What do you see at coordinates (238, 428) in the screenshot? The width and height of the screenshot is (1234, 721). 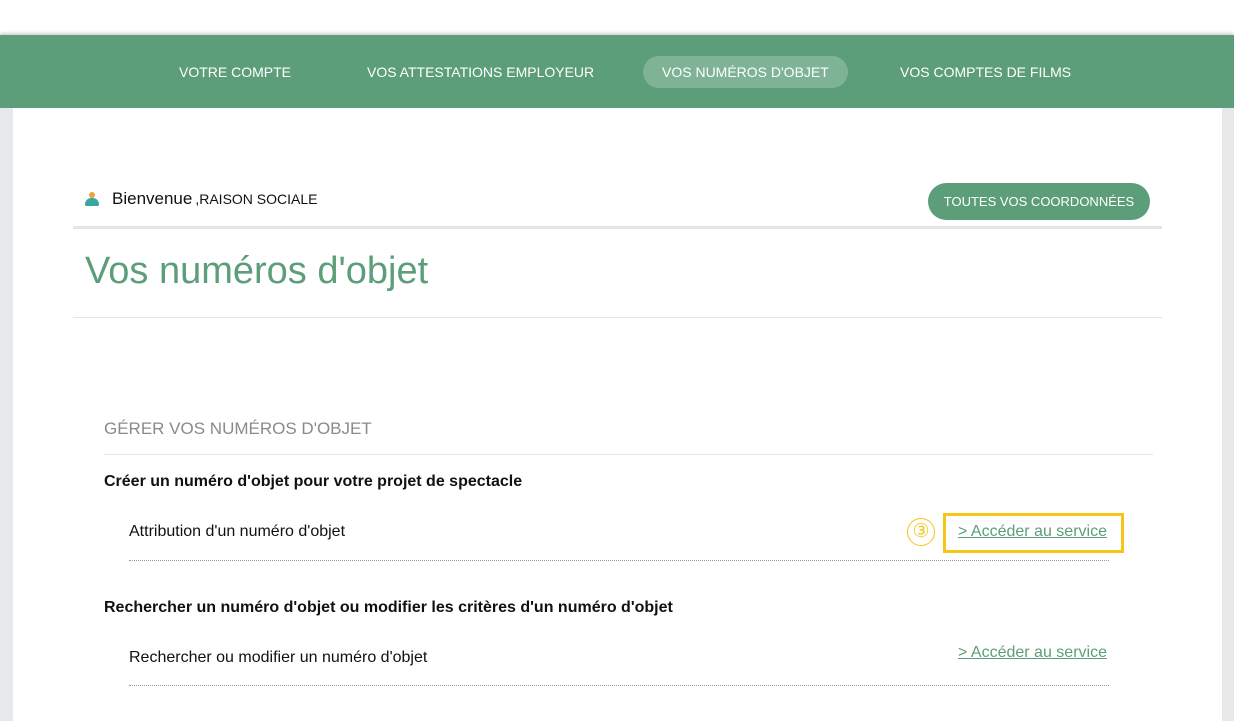 I see `section-heading: GÉRER VOS NUMÉROS D'OBJET` at bounding box center [238, 428].